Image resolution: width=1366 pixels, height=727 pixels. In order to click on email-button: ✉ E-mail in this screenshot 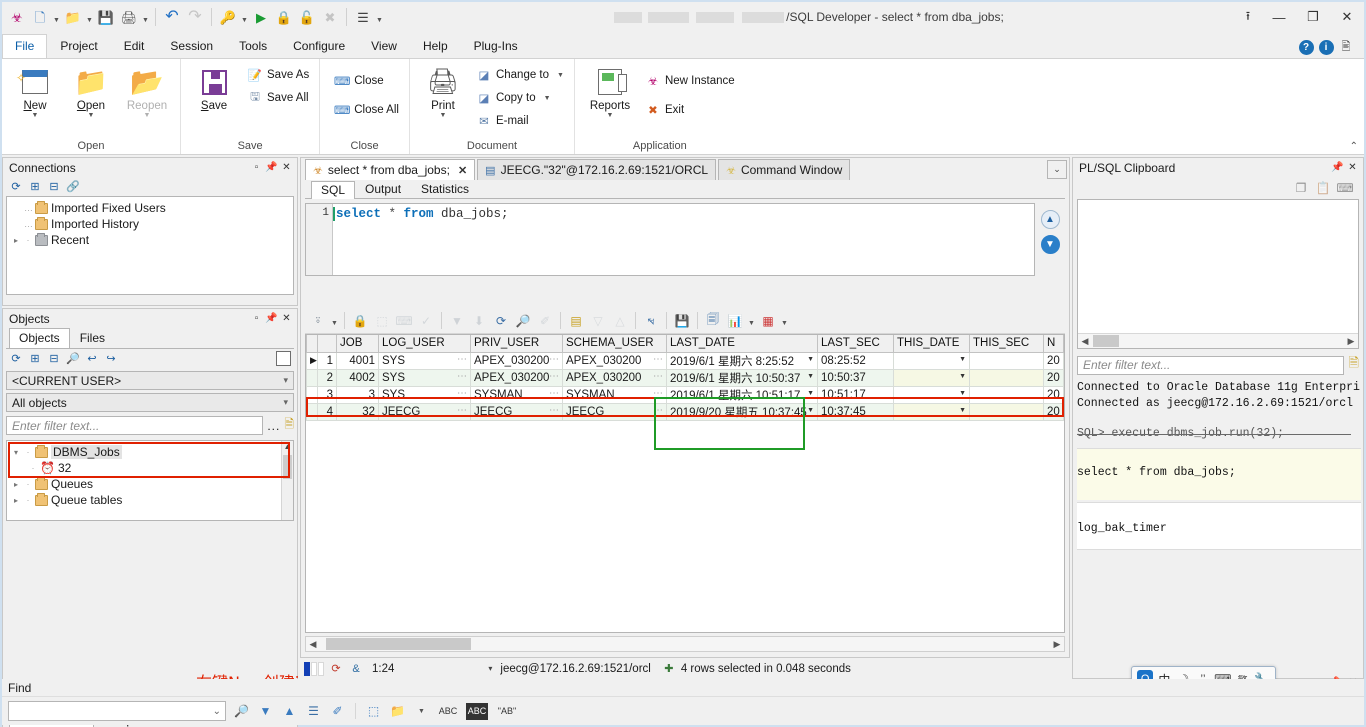, I will do `click(520, 121)`.